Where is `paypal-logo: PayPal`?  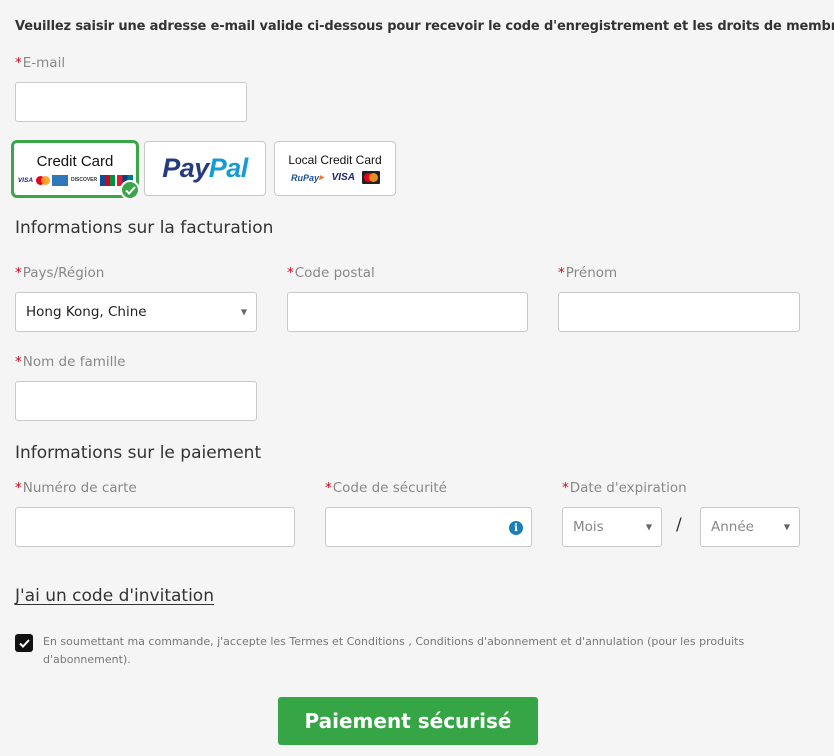 paypal-logo: PayPal is located at coordinates (205, 168).